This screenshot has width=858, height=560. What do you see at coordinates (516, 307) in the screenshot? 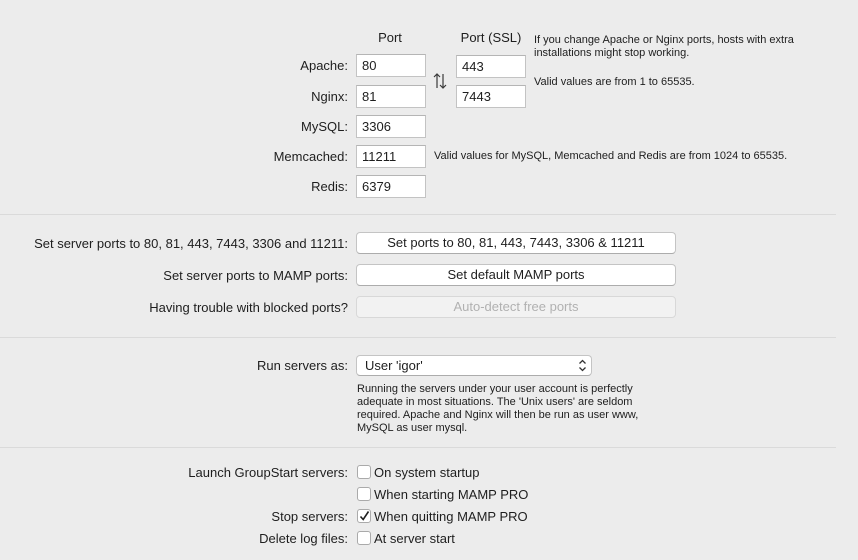
I see `auto-detect-ports-button: Auto-detect free ports` at bounding box center [516, 307].